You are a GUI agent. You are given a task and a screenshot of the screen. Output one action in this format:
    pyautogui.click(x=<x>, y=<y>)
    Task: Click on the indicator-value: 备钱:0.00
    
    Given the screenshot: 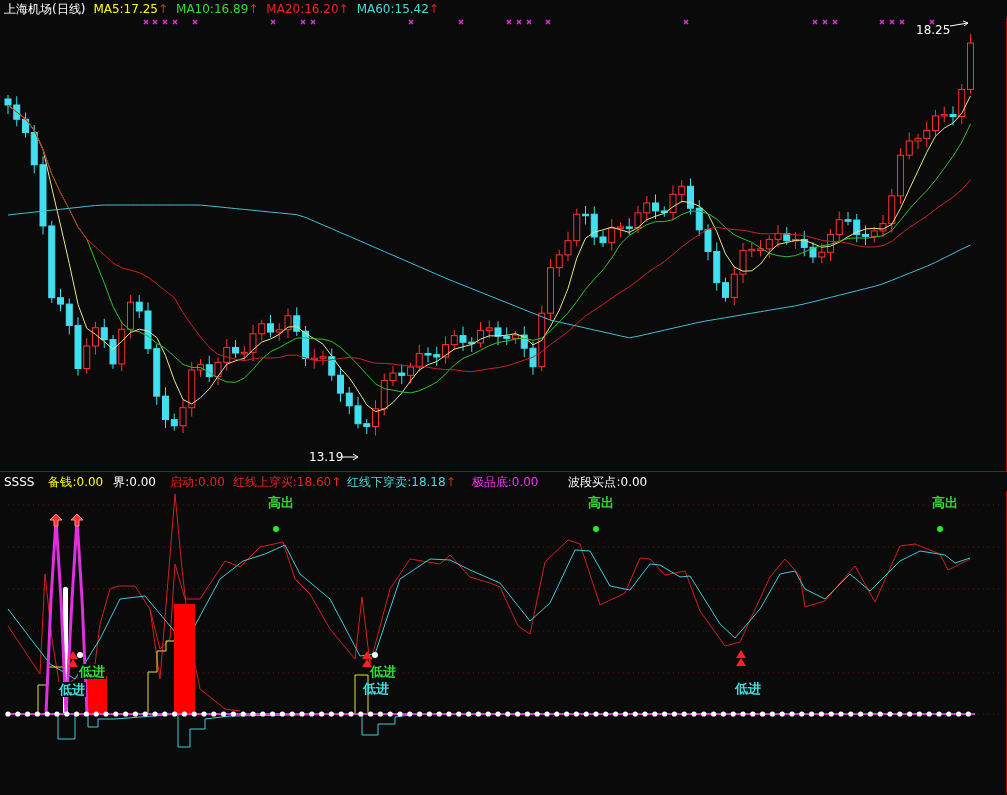 What is the action you would take?
    pyautogui.click(x=76, y=482)
    